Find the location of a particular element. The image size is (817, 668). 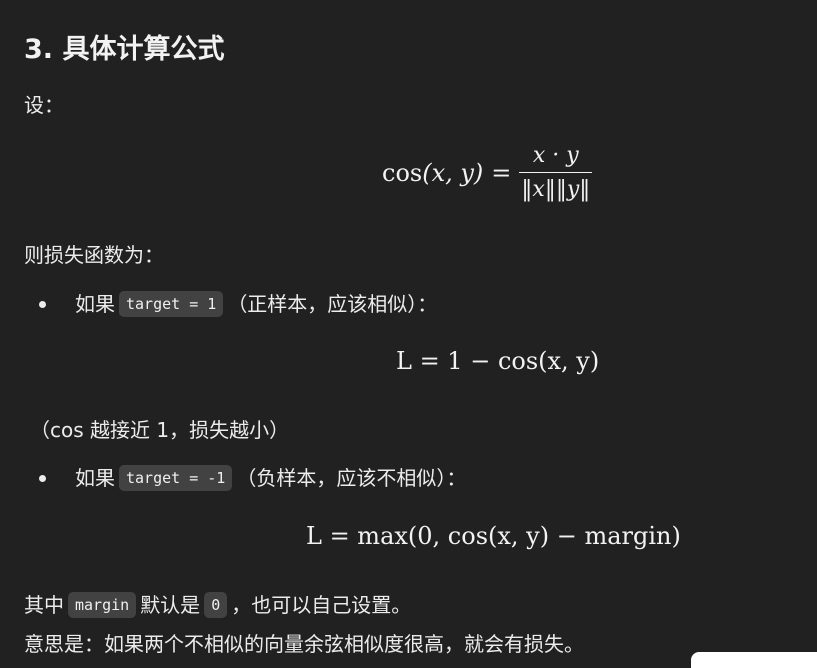

inline-code-margin: margin is located at coordinates (102, 605).